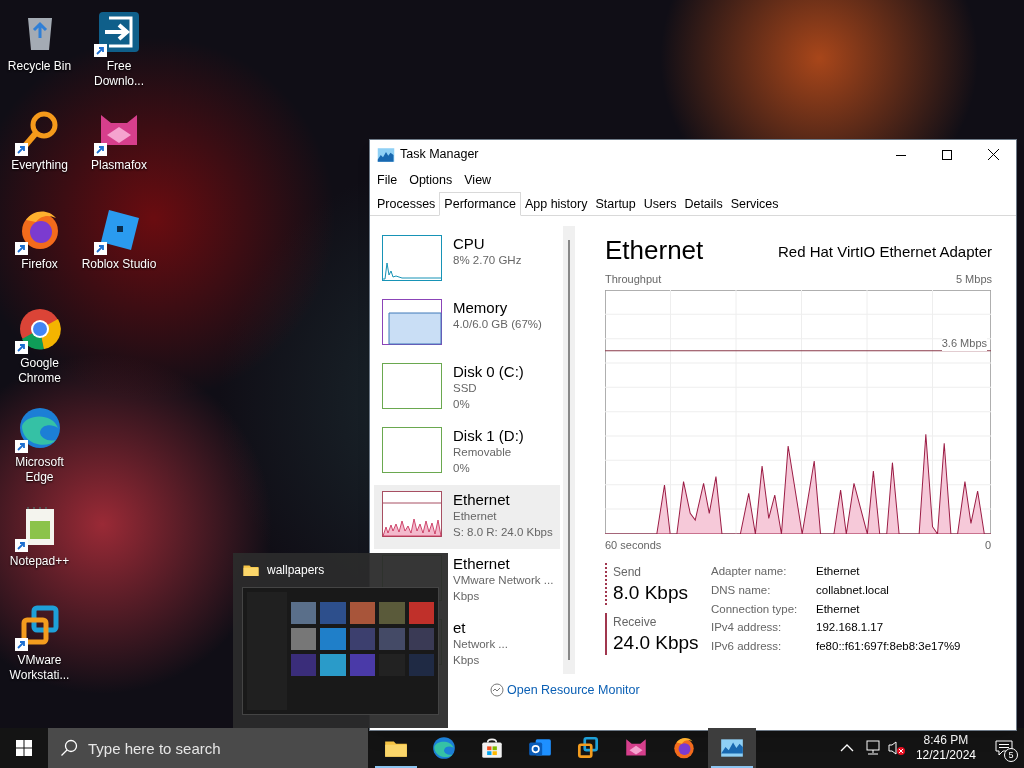  What do you see at coordinates (846, 748) in the screenshot?
I see `chevron-up-icon` at bounding box center [846, 748].